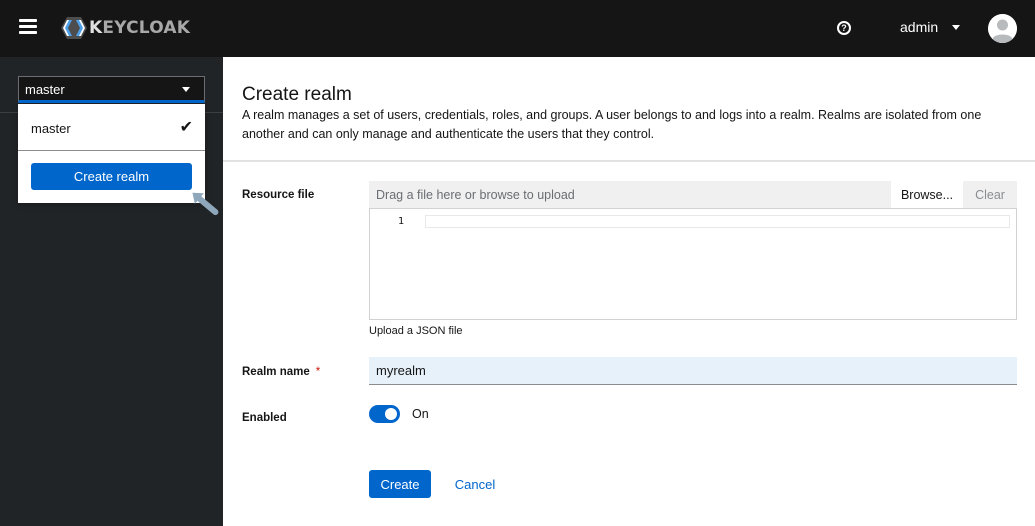 The width and height of the screenshot is (1035, 526). I want to click on section-divider, so click(629, 161).